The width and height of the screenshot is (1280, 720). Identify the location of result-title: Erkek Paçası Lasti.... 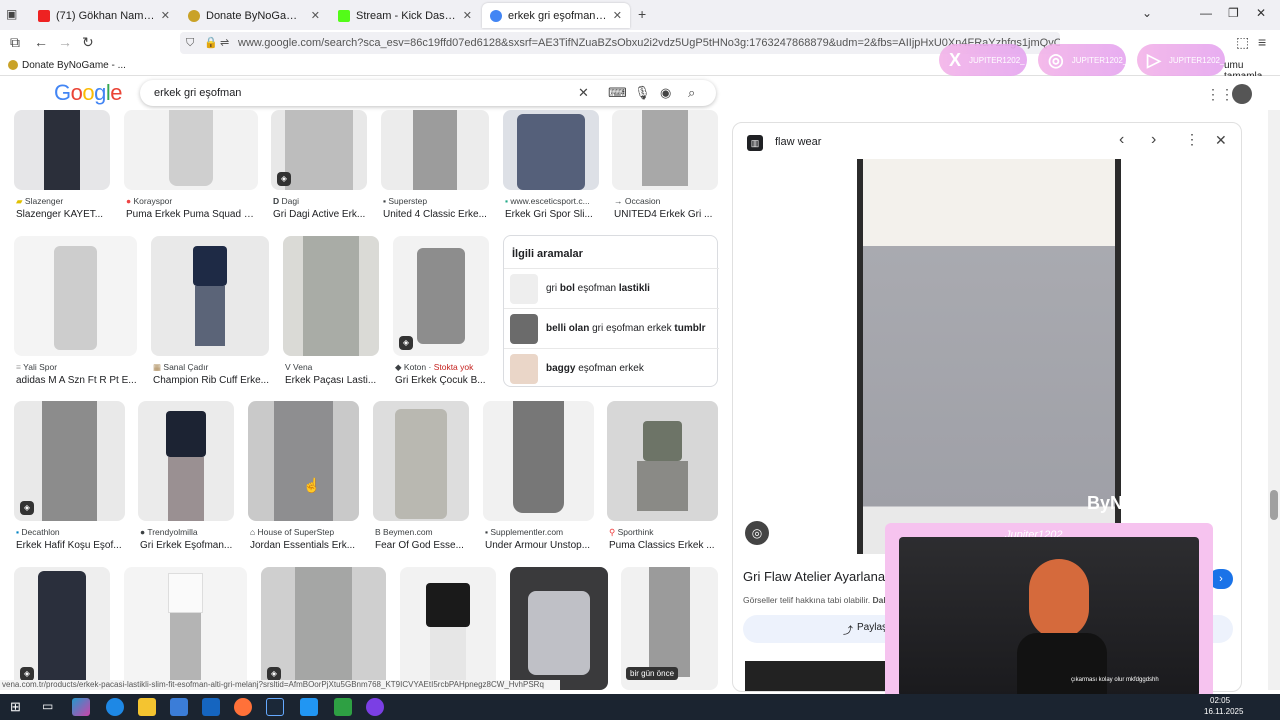
(332, 380).